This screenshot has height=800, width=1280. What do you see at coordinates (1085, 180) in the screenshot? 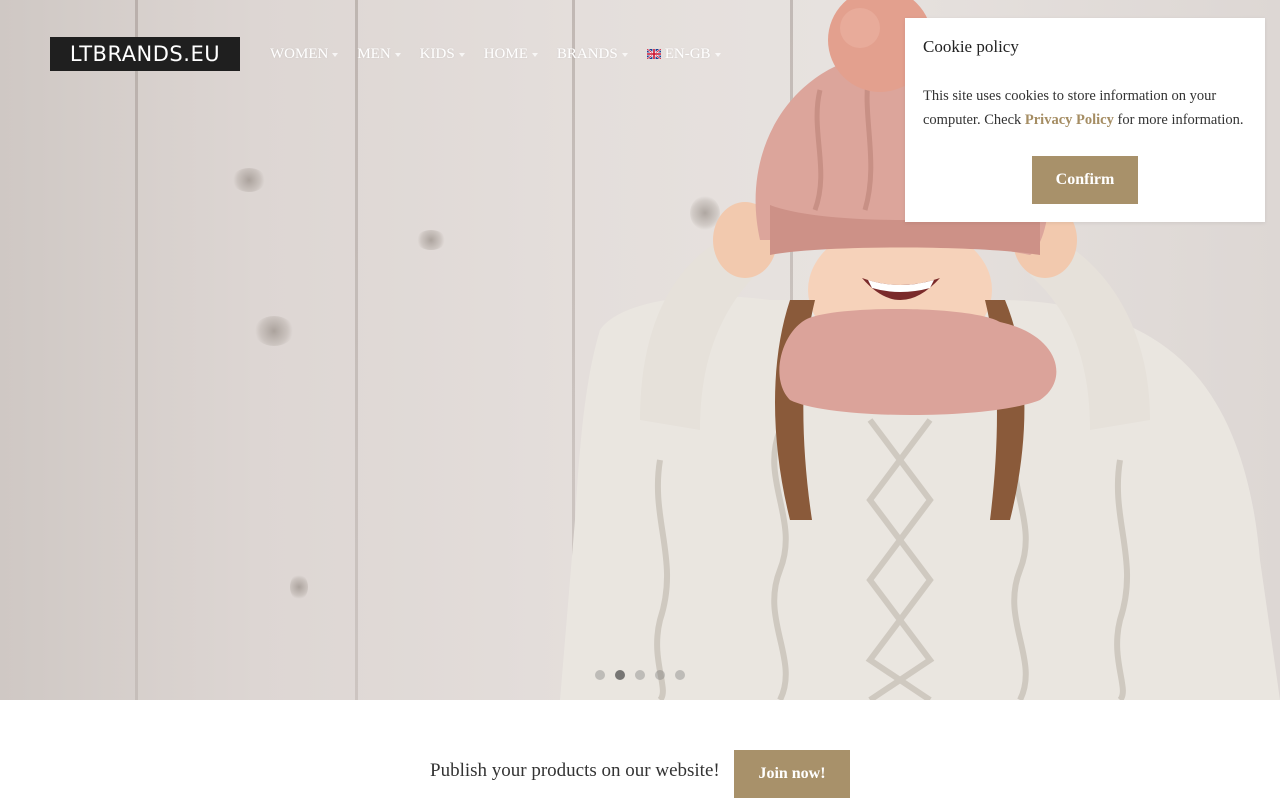
I see `confirm-button: Confirm` at bounding box center [1085, 180].